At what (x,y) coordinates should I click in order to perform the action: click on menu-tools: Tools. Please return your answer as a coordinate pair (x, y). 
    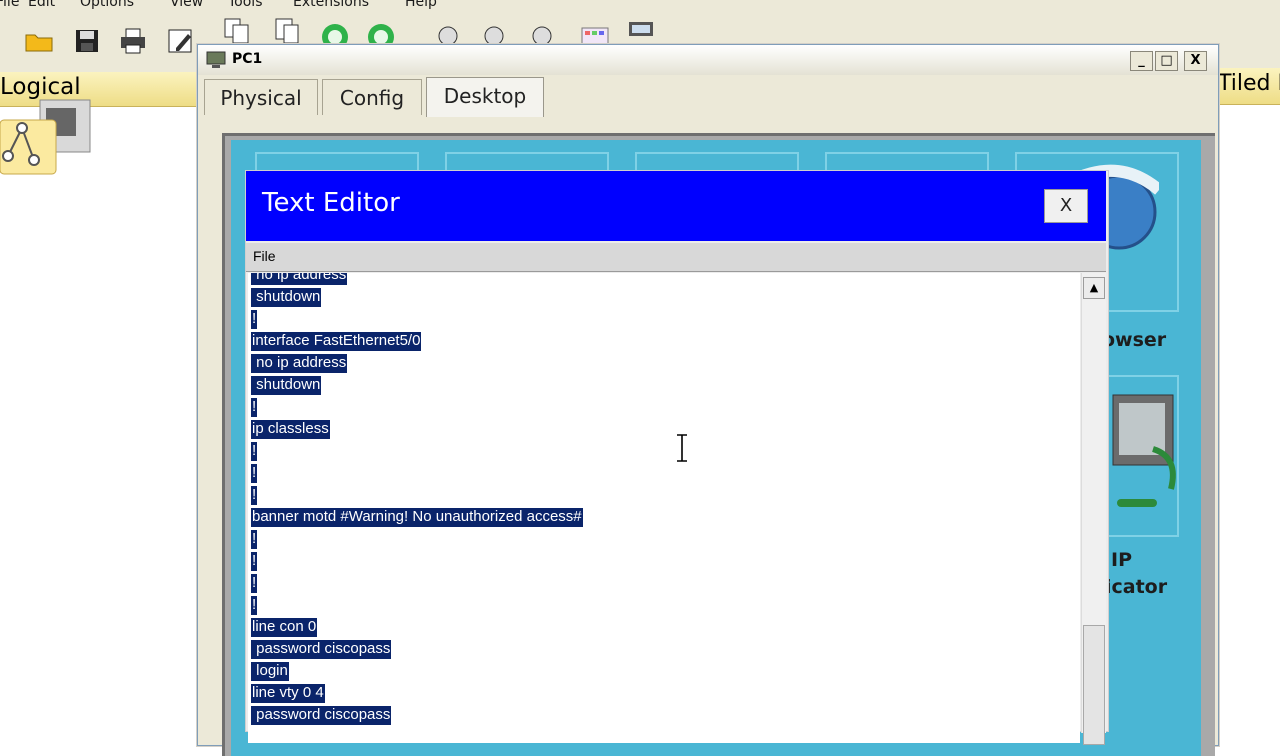
    Looking at the image, I should click on (245, 5).